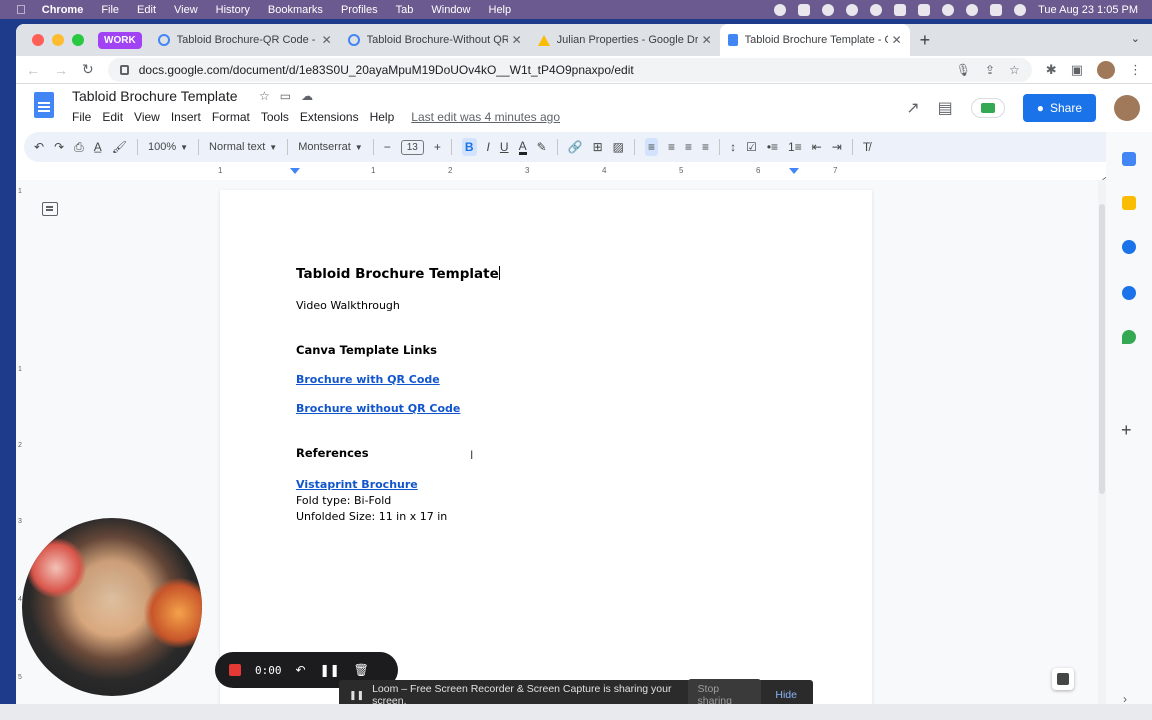  I want to click on profile-avatar, so click(1106, 69).